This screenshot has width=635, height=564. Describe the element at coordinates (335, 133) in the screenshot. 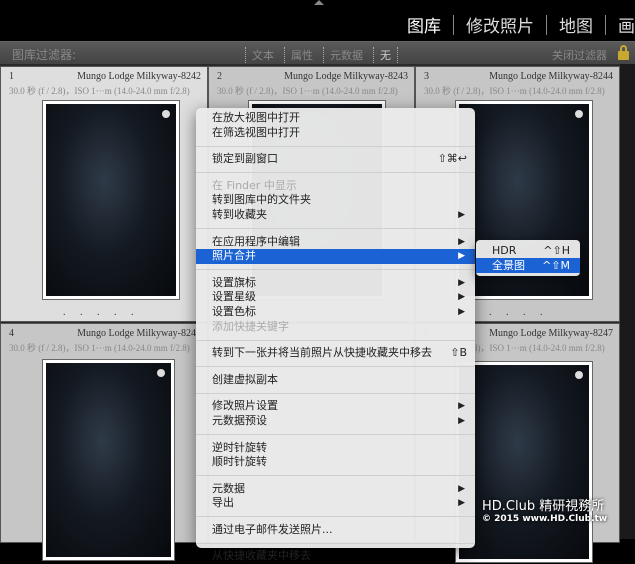

I see `menu-item: 在筛选视图中打开` at that location.